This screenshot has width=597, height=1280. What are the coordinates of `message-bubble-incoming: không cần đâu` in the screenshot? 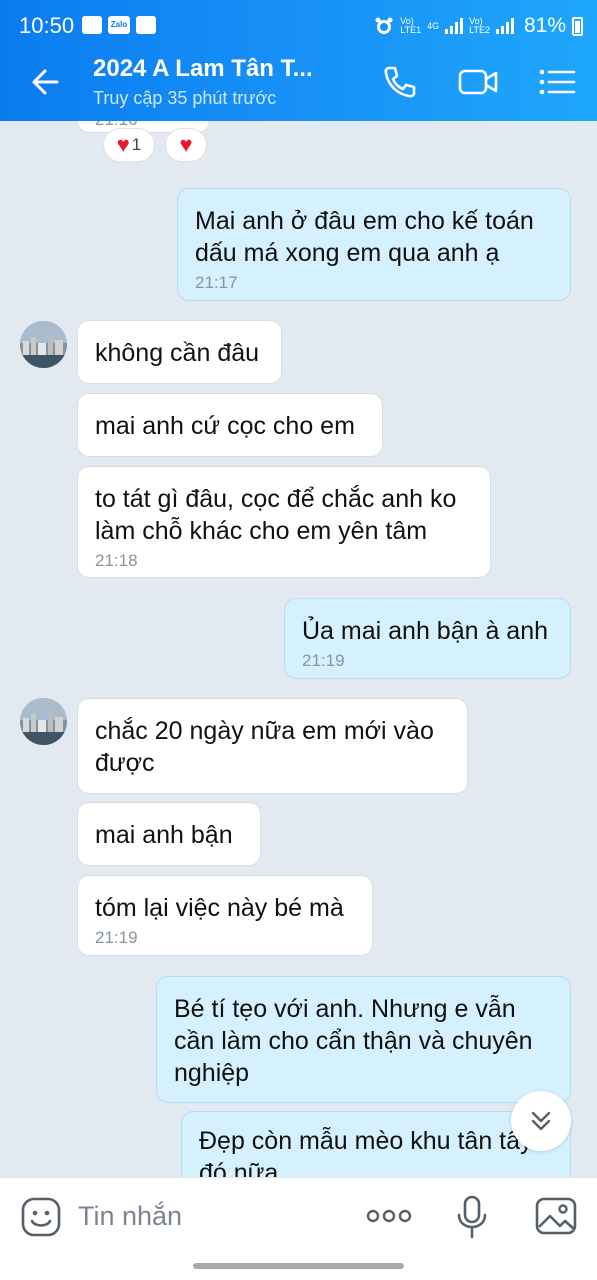 It's located at (179, 352).